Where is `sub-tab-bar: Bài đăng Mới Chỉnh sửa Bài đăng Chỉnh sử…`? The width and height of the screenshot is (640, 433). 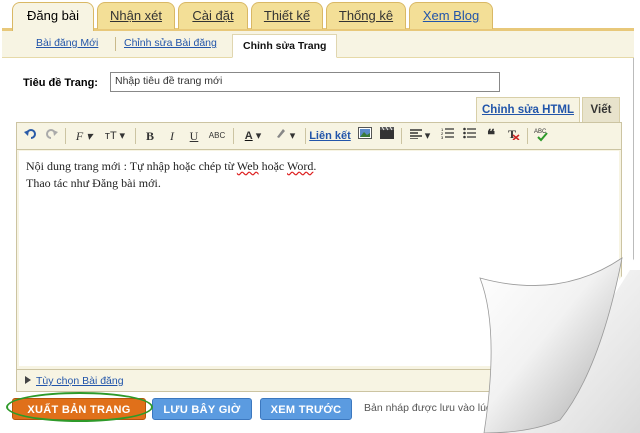 sub-tab-bar: Bài đăng Mới Chỉnh sửa Bài đăng Chỉnh sử… is located at coordinates (318, 44).